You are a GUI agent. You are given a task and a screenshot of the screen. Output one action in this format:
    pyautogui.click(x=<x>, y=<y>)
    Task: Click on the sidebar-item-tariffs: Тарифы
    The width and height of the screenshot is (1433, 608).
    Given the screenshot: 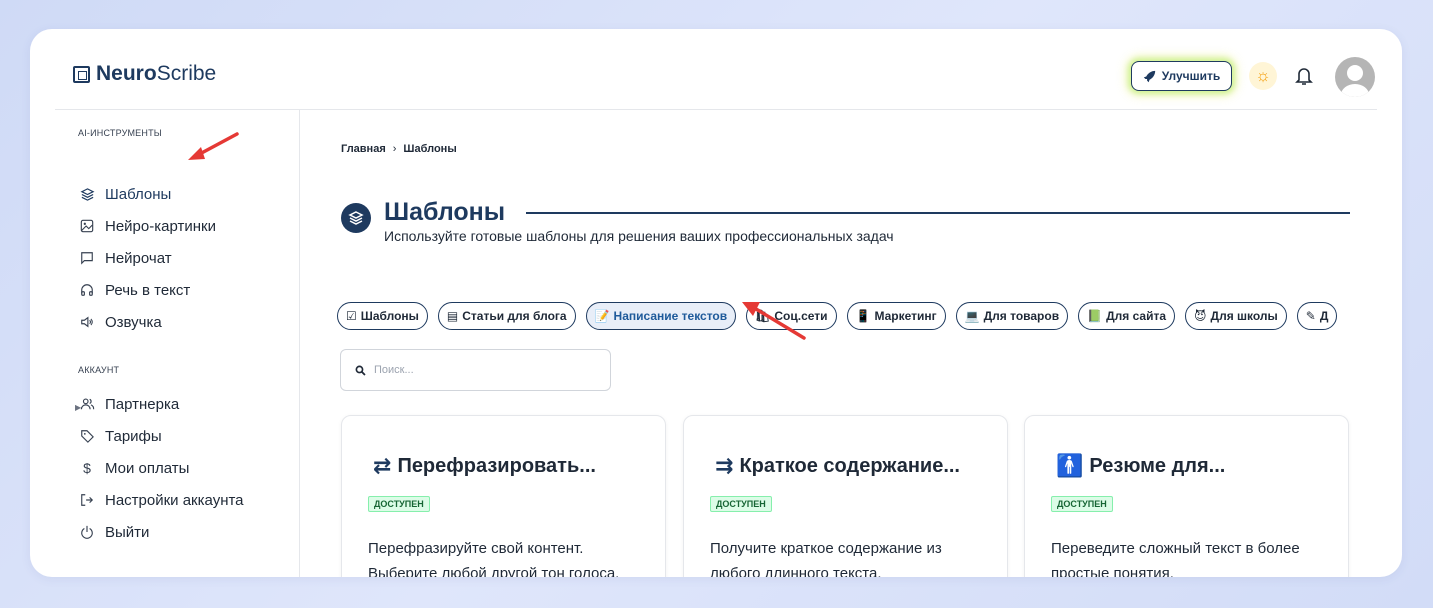 What is the action you would take?
    pyautogui.click(x=120, y=436)
    